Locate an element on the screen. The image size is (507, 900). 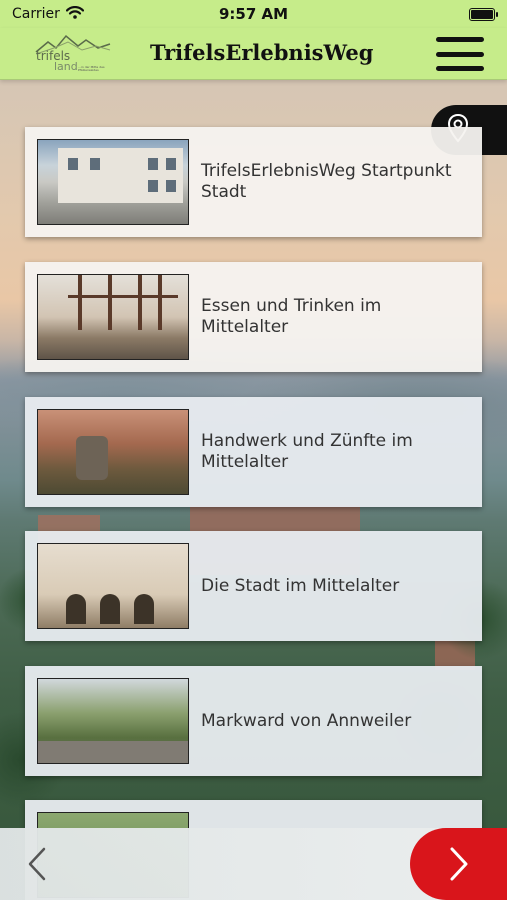
station-label: Markward von Annweiler is located at coordinates (306, 720).